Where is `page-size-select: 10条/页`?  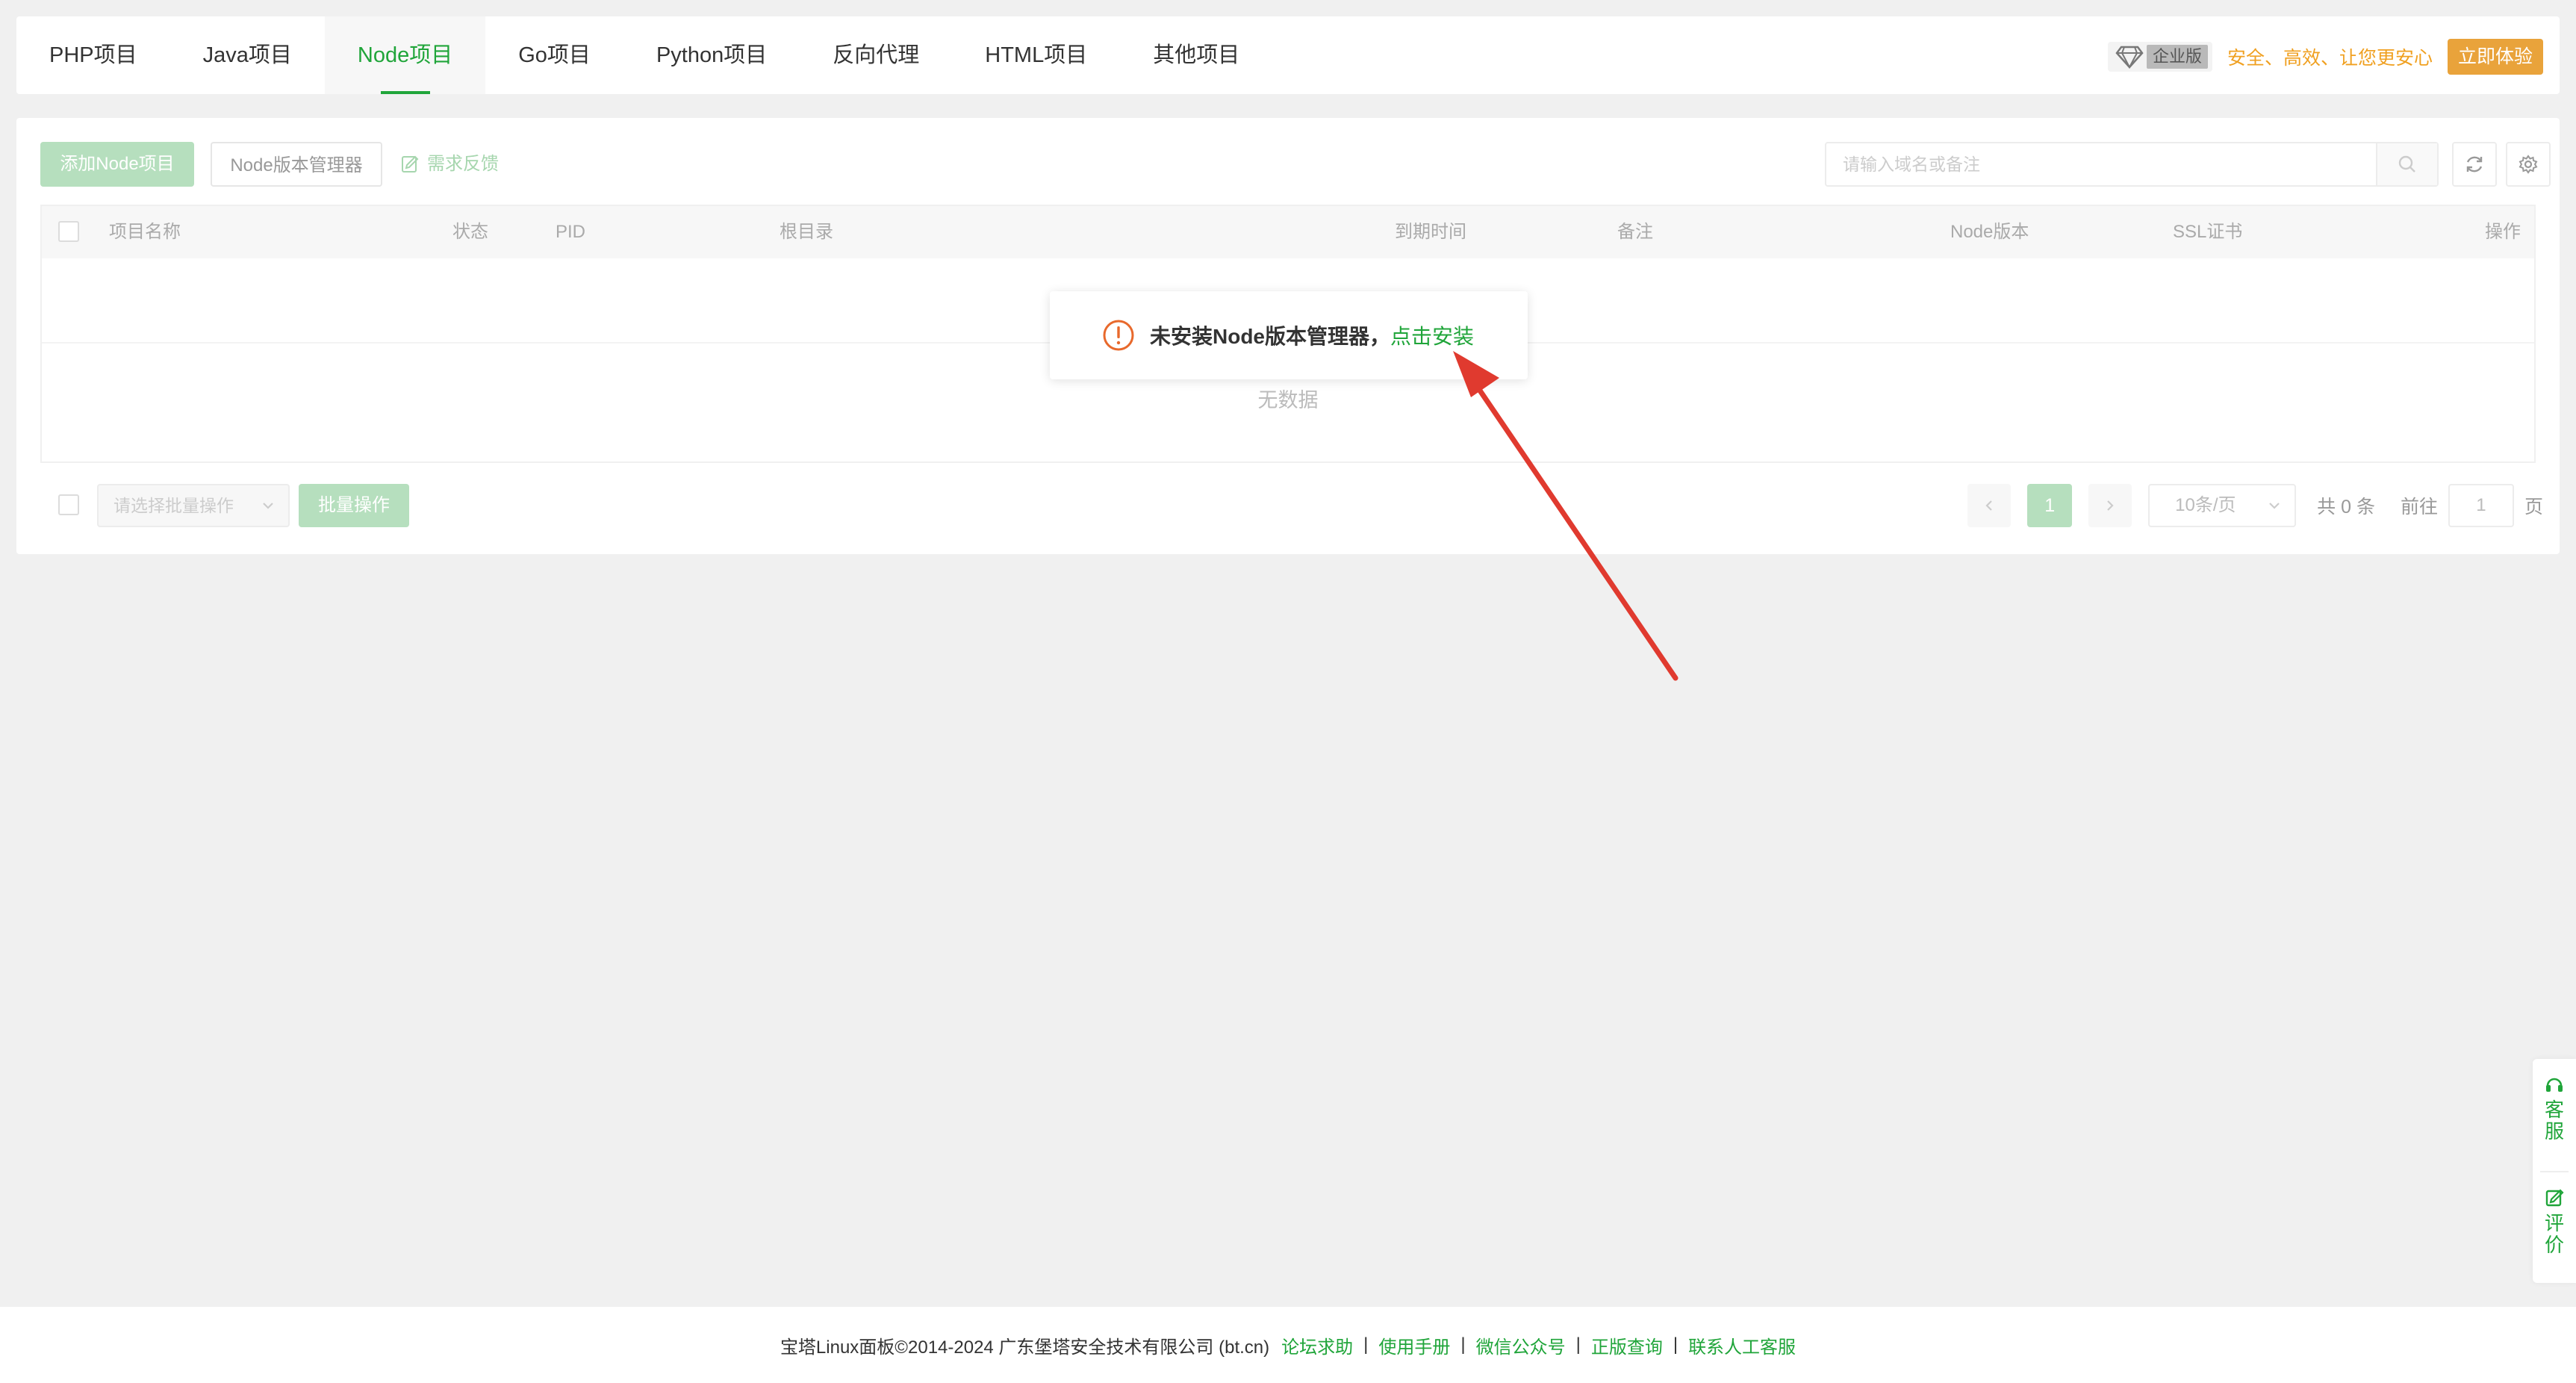 page-size-select: 10条/页 is located at coordinates (2222, 505).